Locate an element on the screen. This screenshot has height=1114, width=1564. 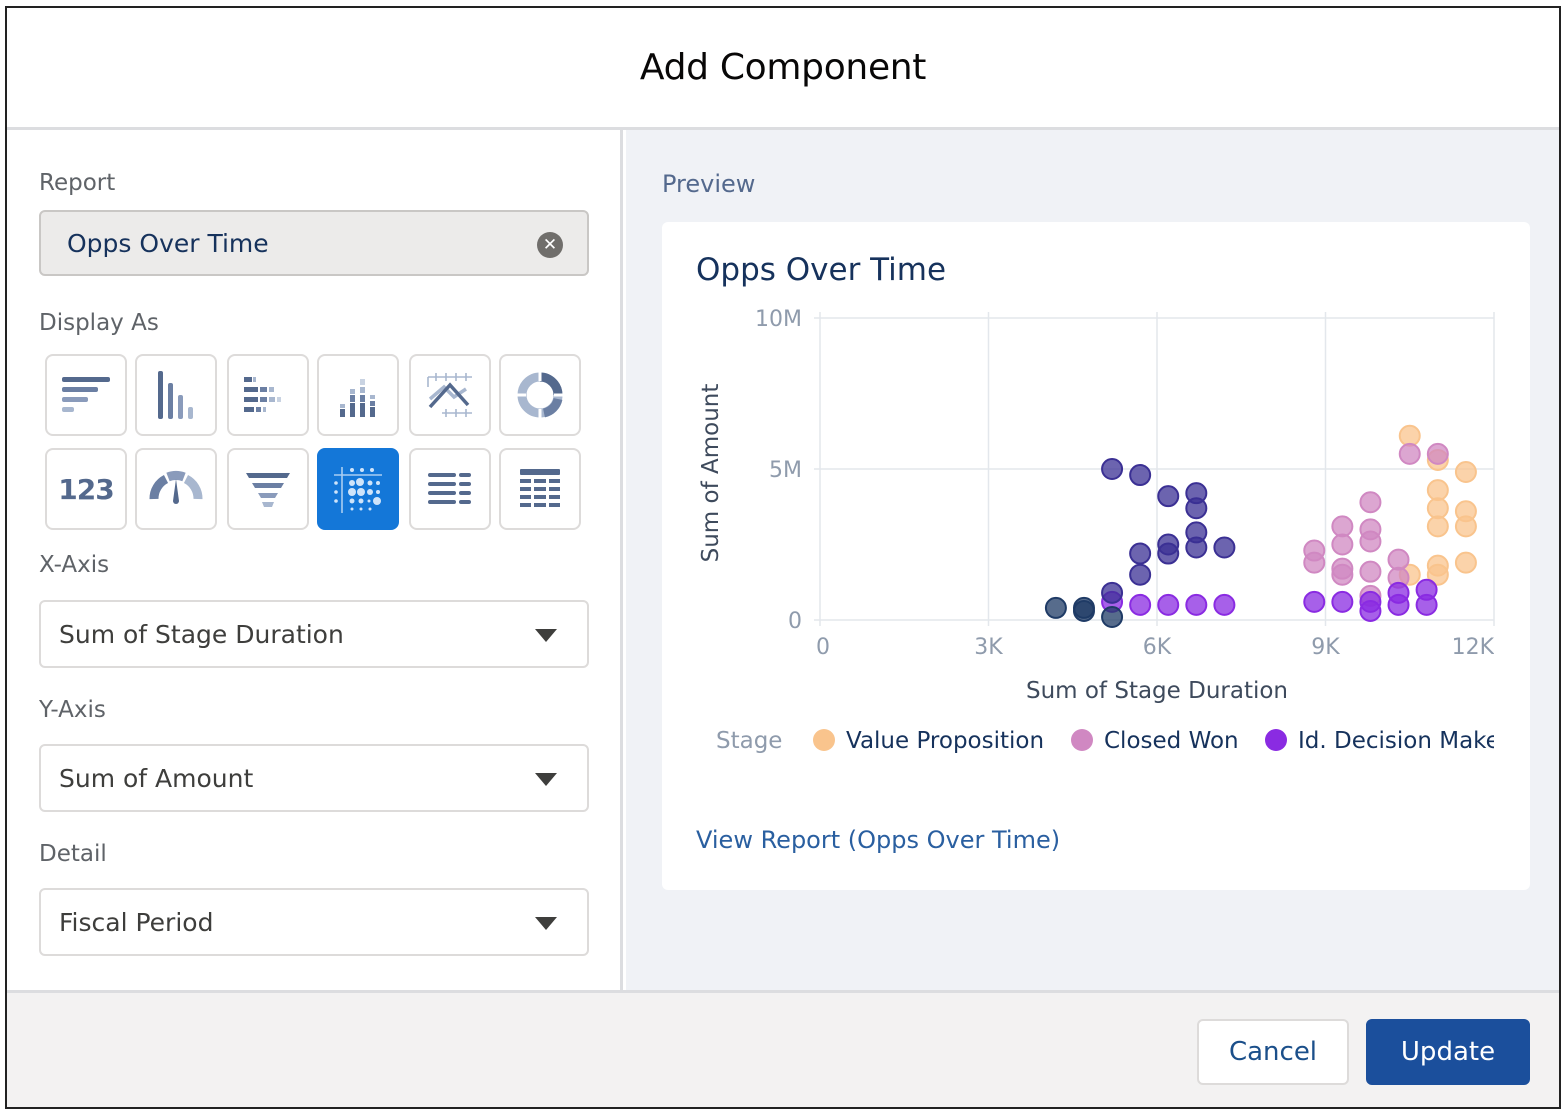
legend-label: Closed Won is located at coordinates (1171, 741).